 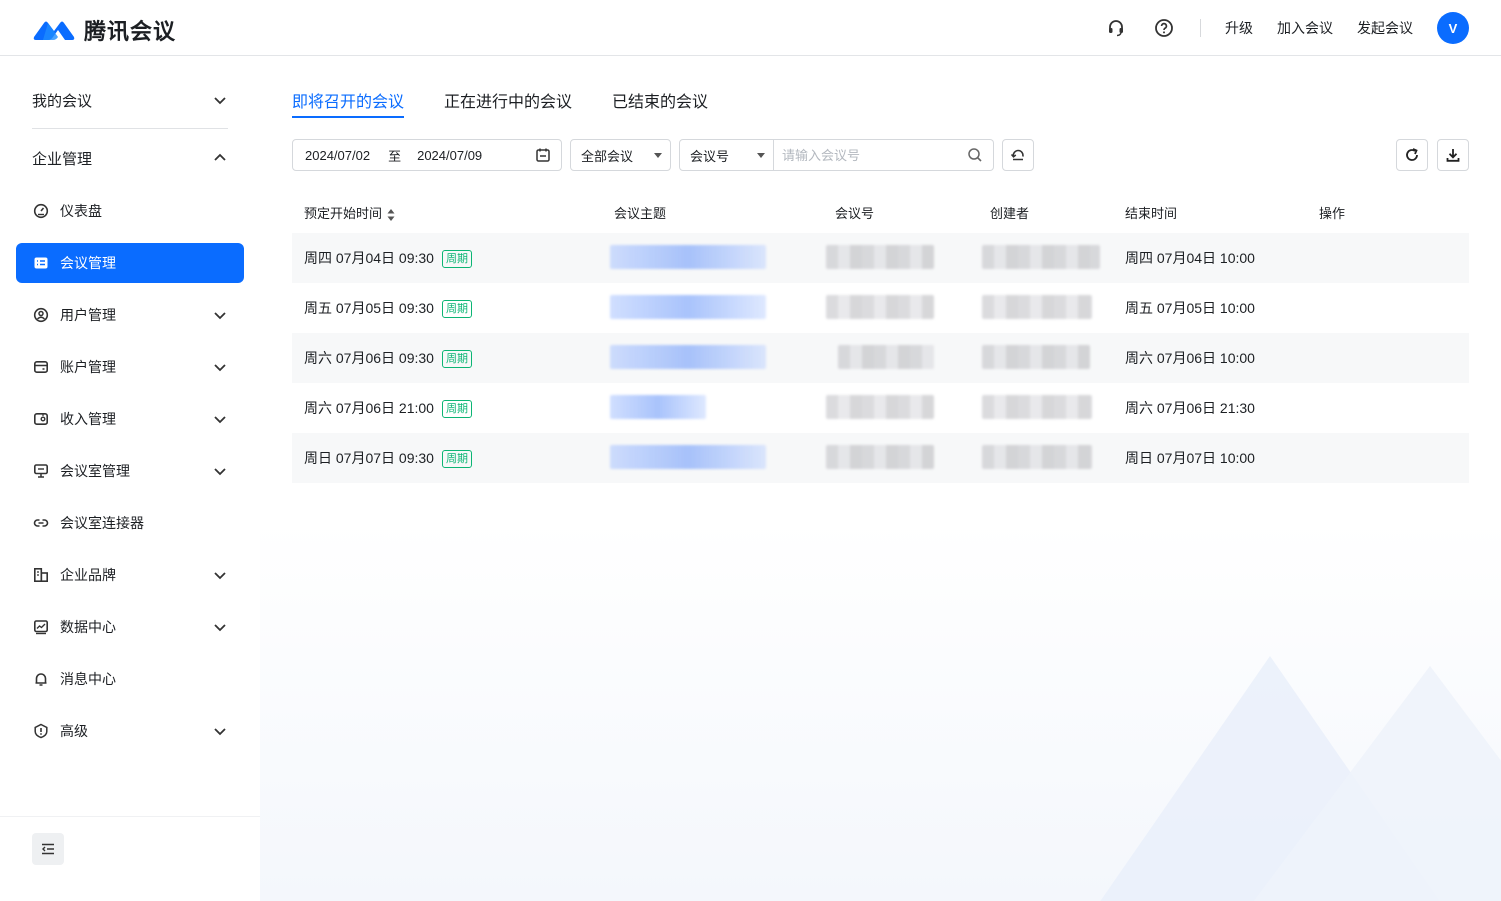 I want to click on sidebar-item-dashboard: 仪表盘, so click(x=130, y=211).